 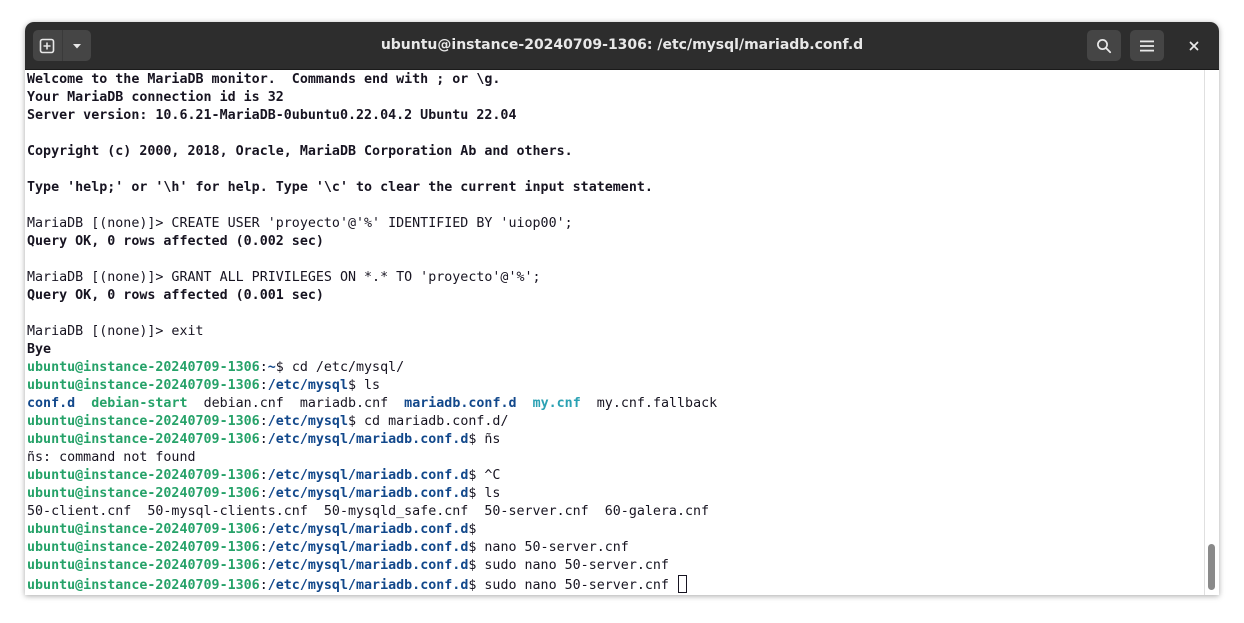 What do you see at coordinates (484, 475) in the screenshot?
I see `terminal-text-segment: $ ^C` at bounding box center [484, 475].